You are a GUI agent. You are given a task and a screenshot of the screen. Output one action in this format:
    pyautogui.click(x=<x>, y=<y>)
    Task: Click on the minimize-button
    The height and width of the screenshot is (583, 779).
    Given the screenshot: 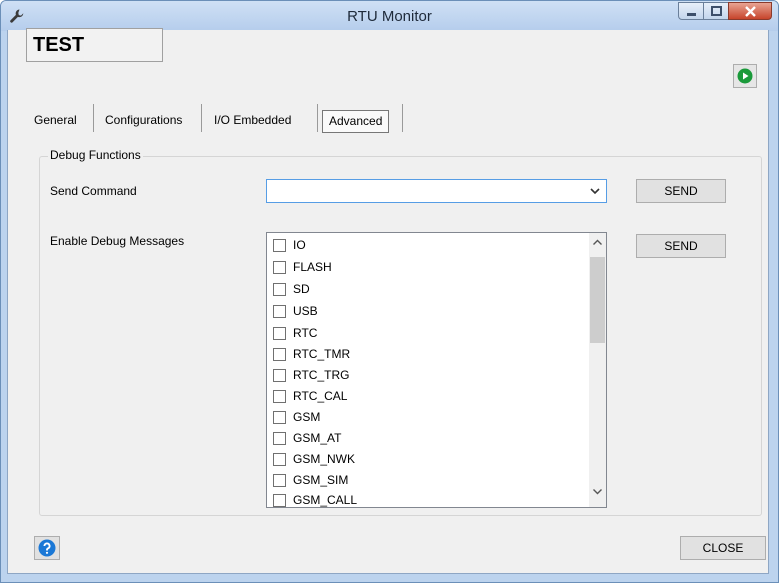 What is the action you would take?
    pyautogui.click(x=691, y=11)
    